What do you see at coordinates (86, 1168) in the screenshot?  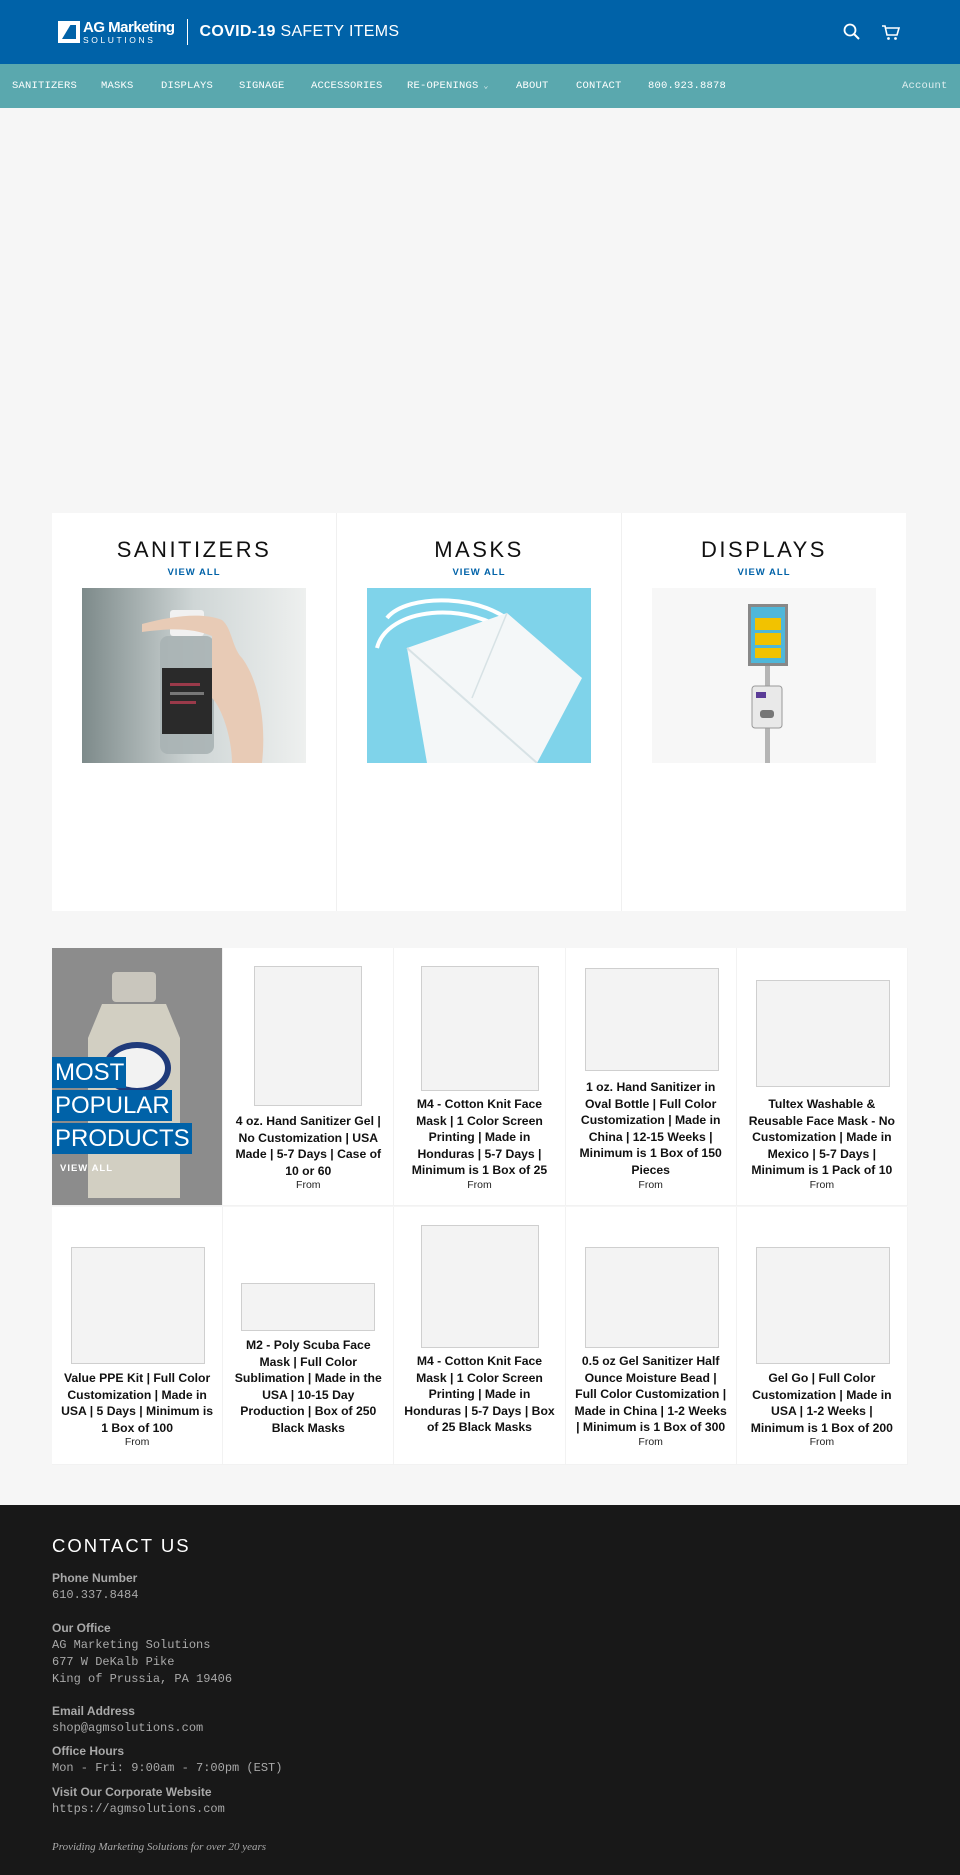 I see `featured-view-all-link: VIEW ALL` at bounding box center [86, 1168].